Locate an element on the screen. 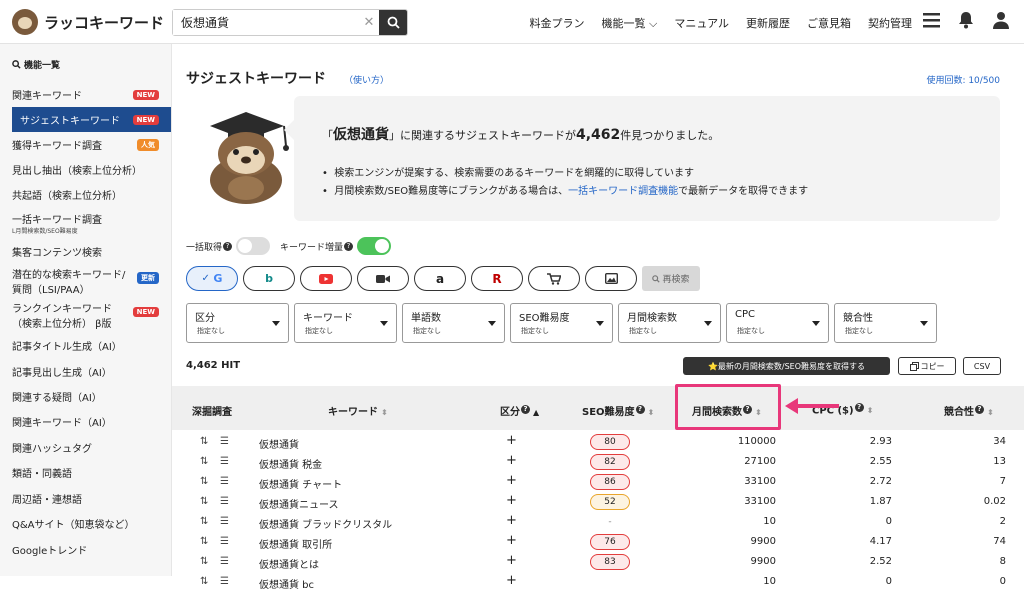  nav-pricing: 料金プラン is located at coordinates (556, 23).